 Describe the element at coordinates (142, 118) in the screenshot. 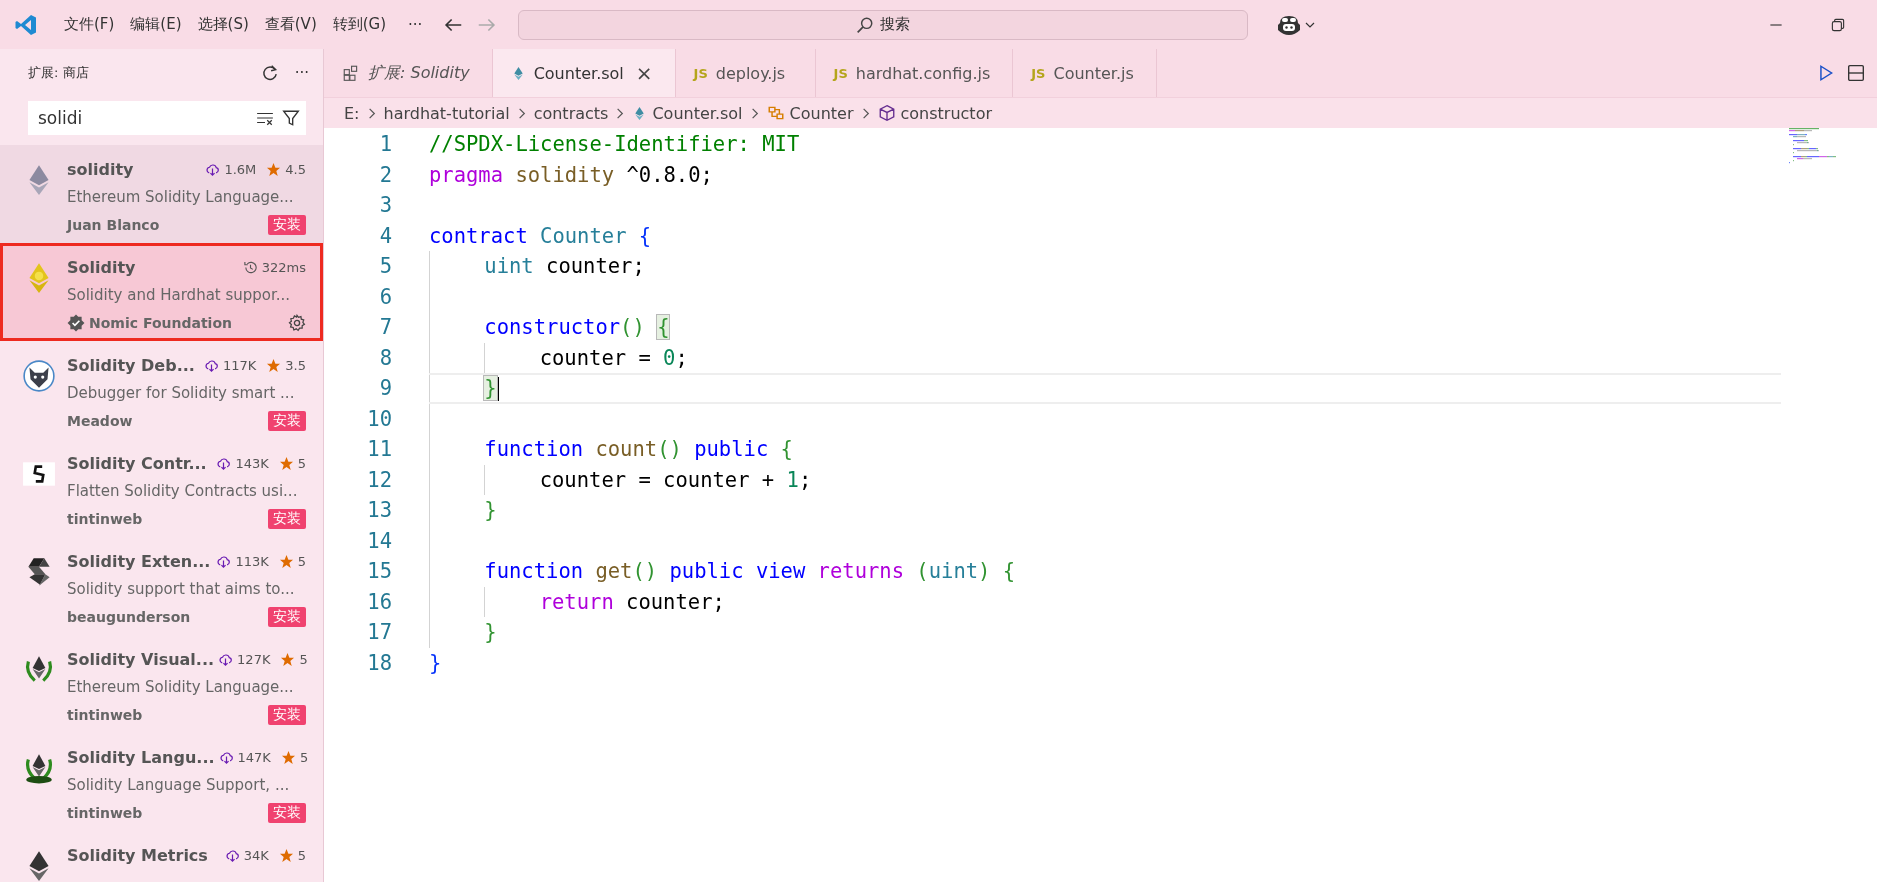

I see `search-input: solidi` at that location.